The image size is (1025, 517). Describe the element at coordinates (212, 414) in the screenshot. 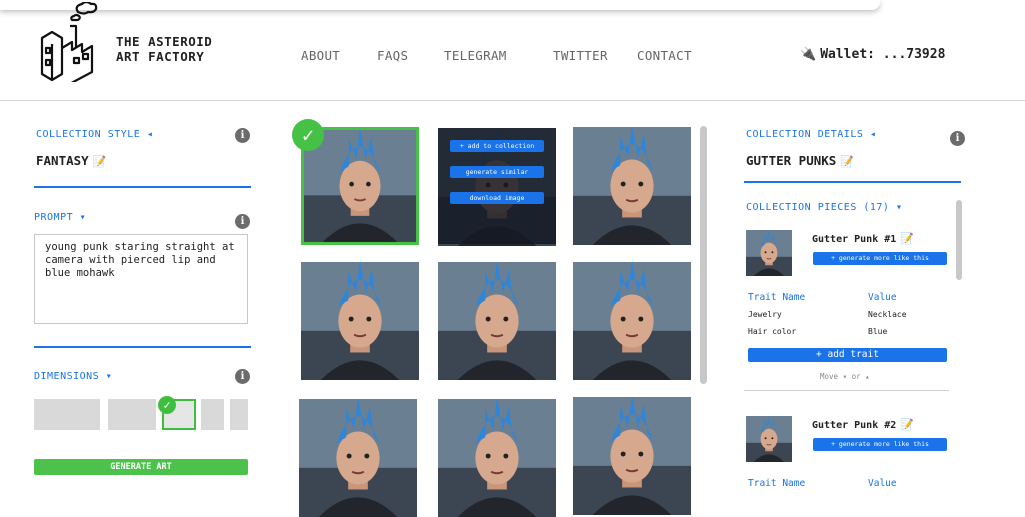

I see `dimension-option-portrait` at that location.